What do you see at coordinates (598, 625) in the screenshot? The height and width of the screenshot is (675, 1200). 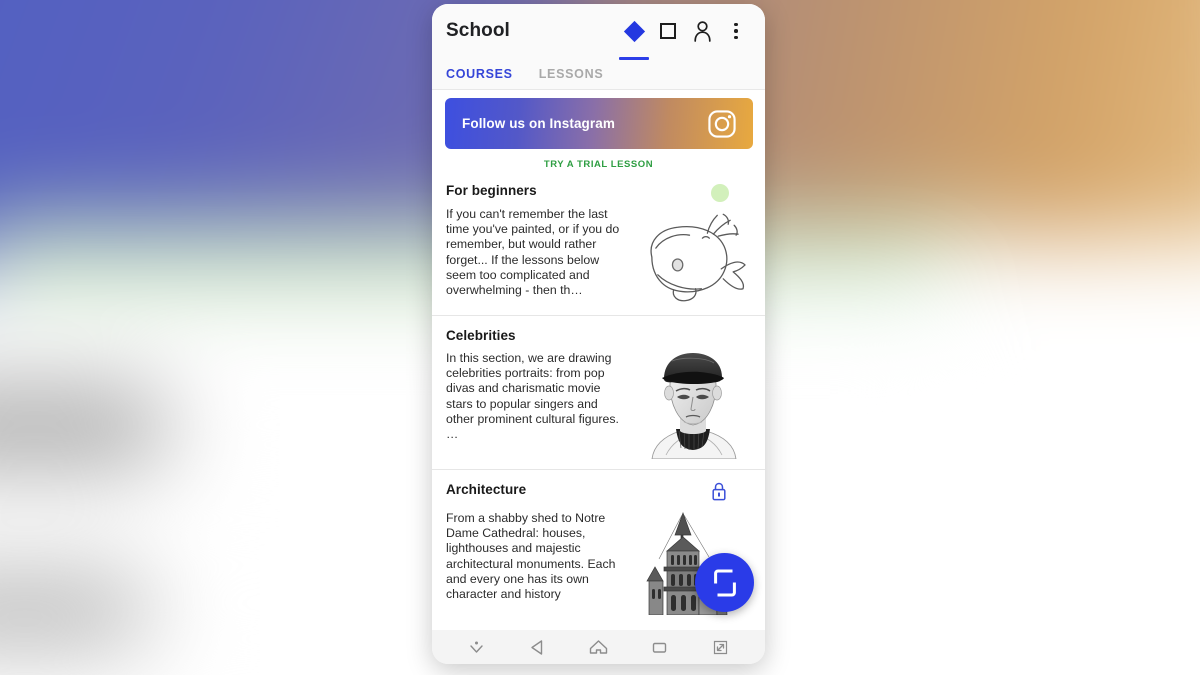 I see `content-fade-overlay` at bounding box center [598, 625].